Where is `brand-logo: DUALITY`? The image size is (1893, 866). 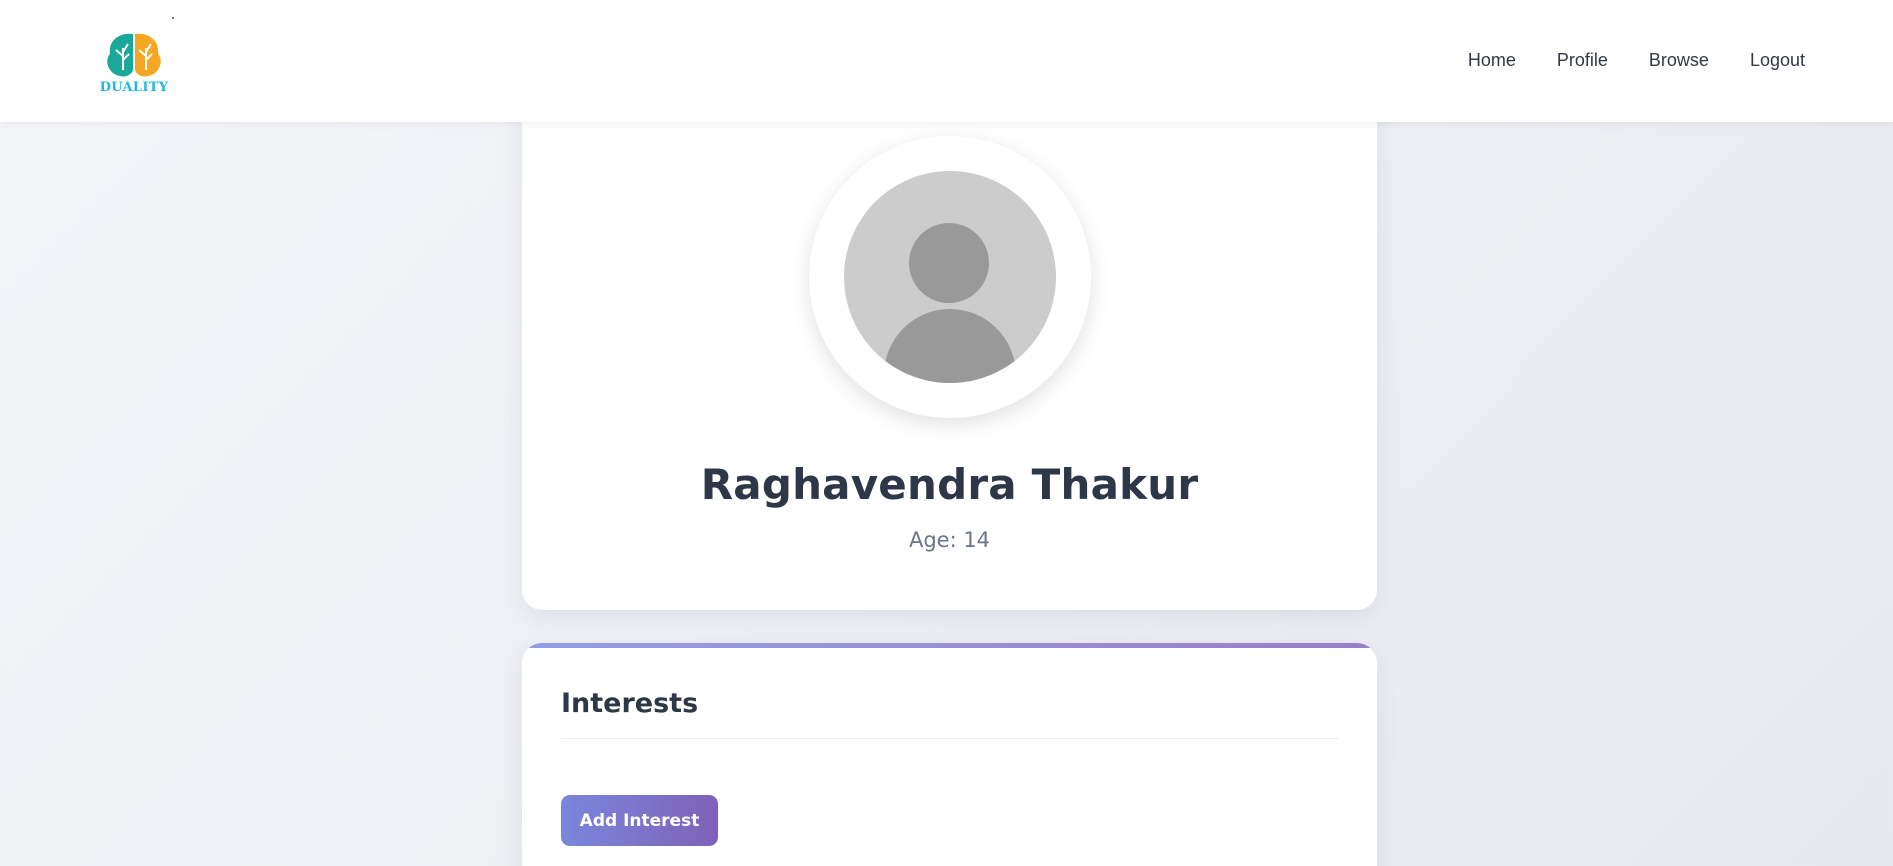 brand-logo: DUALITY is located at coordinates (134, 64).